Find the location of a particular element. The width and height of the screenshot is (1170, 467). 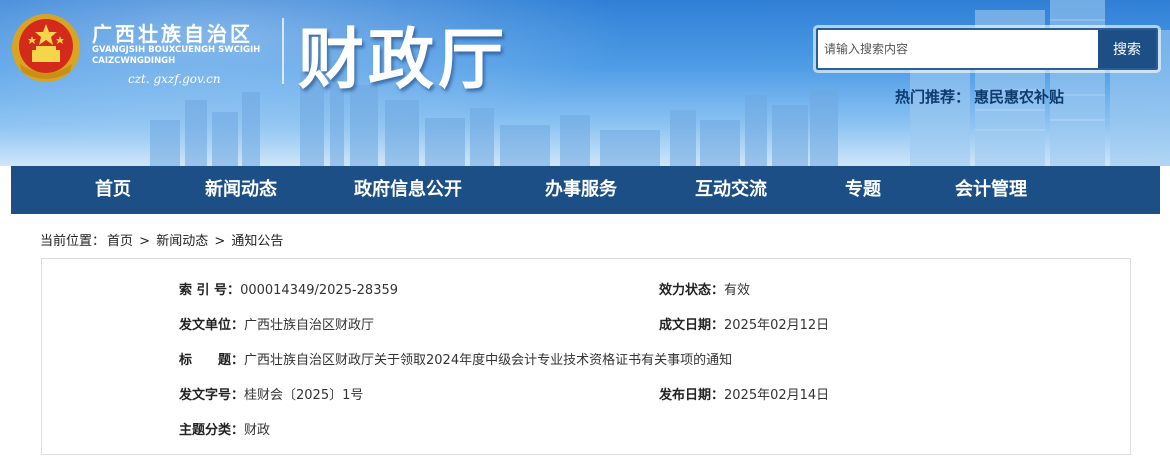

site-domain: czt. gxzf.gov.cn is located at coordinates (174, 79).